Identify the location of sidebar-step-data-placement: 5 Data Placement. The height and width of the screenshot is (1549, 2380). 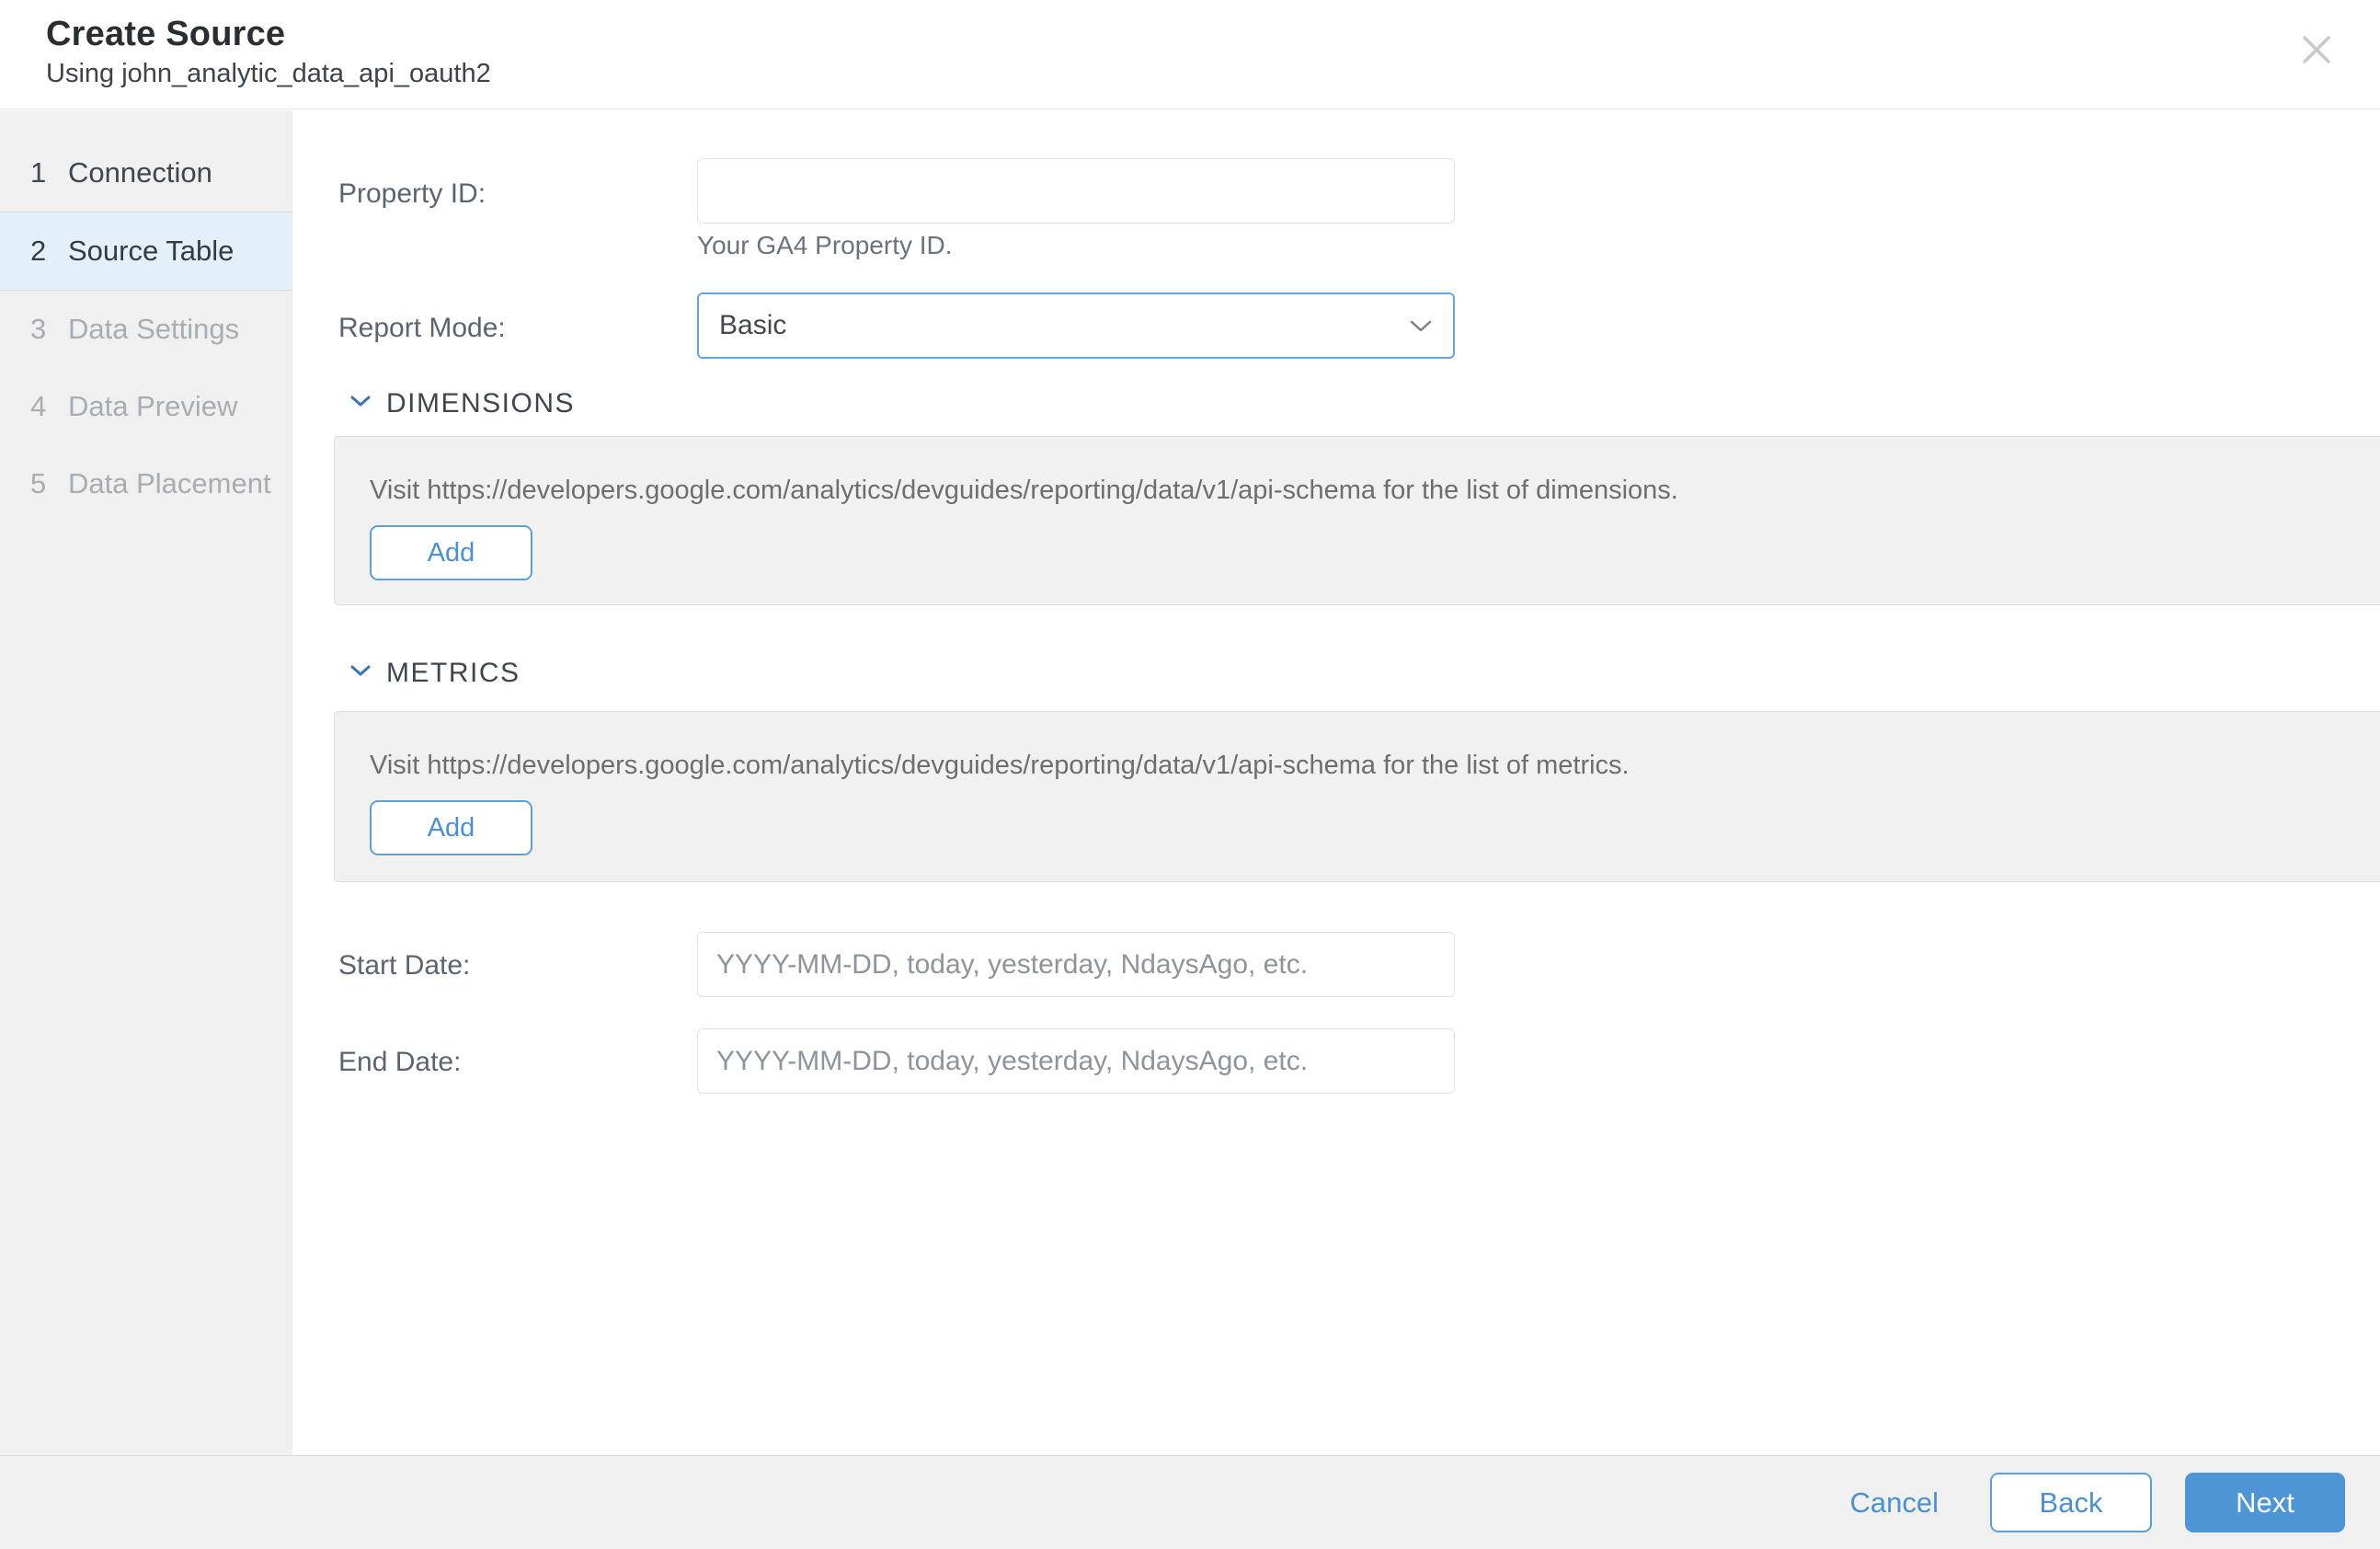
(146, 484).